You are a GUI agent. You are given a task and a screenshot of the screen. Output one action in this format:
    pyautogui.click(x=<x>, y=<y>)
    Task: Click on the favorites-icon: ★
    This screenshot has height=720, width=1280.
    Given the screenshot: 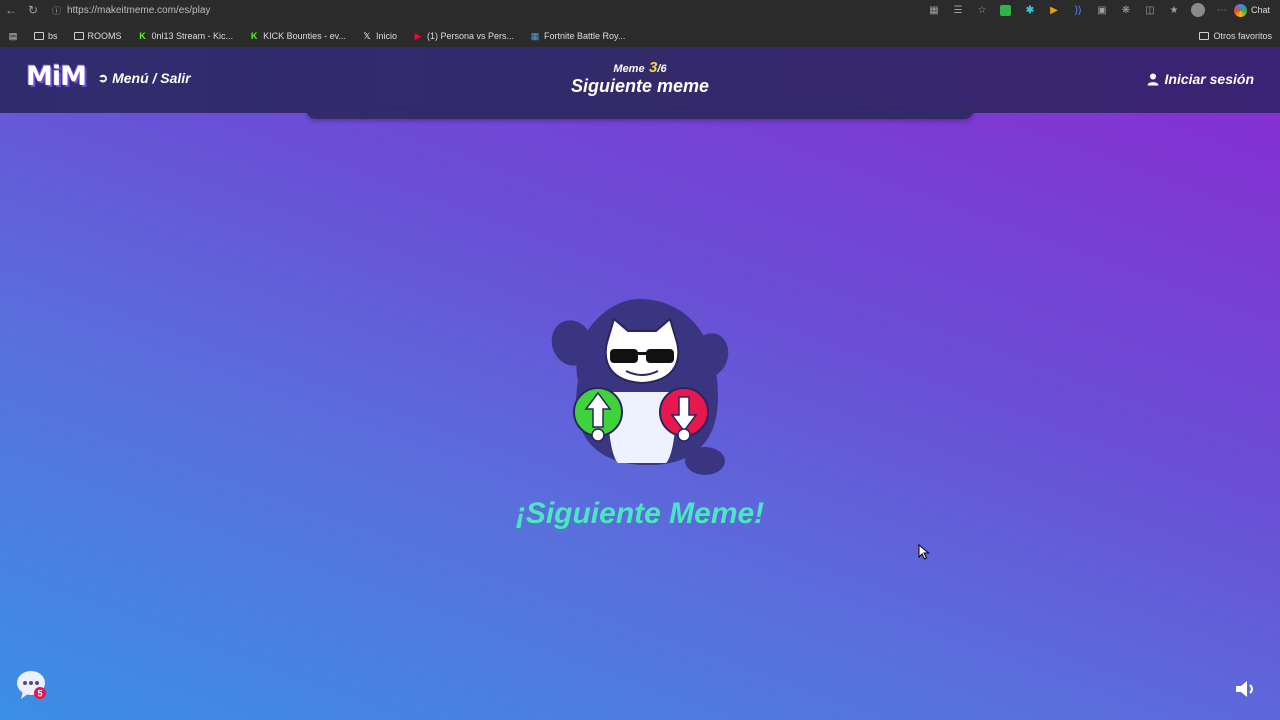 What is the action you would take?
    pyautogui.click(x=1174, y=10)
    